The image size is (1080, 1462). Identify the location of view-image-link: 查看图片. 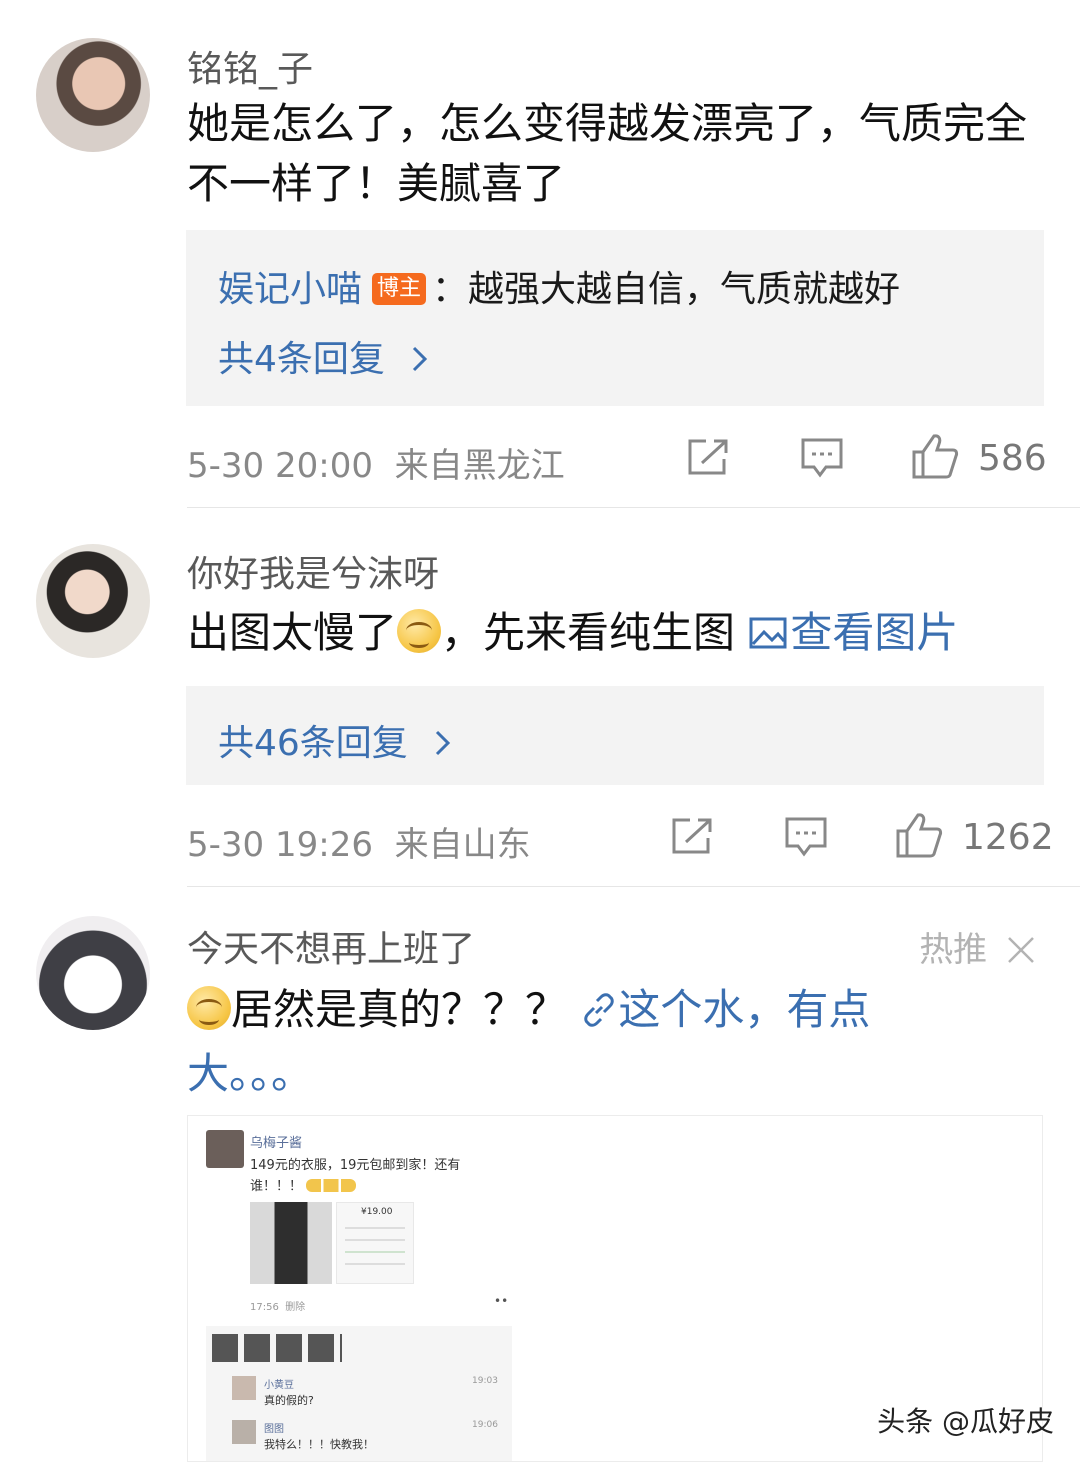
(853, 632).